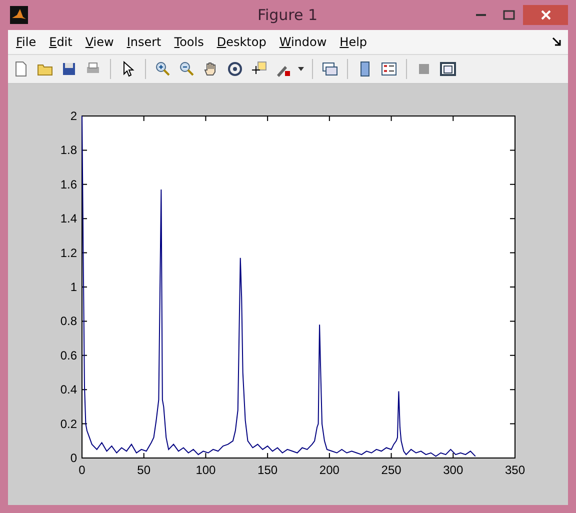  Describe the element at coordinates (287, 15) in the screenshot. I see `window-title: Figure 1` at that location.